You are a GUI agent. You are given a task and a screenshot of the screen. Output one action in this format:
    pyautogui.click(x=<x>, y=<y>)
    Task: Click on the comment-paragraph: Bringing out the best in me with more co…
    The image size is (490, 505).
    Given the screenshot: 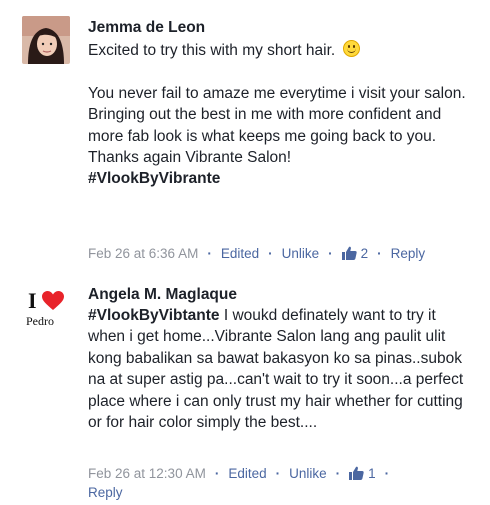 What is the action you would take?
    pyautogui.click(x=265, y=125)
    